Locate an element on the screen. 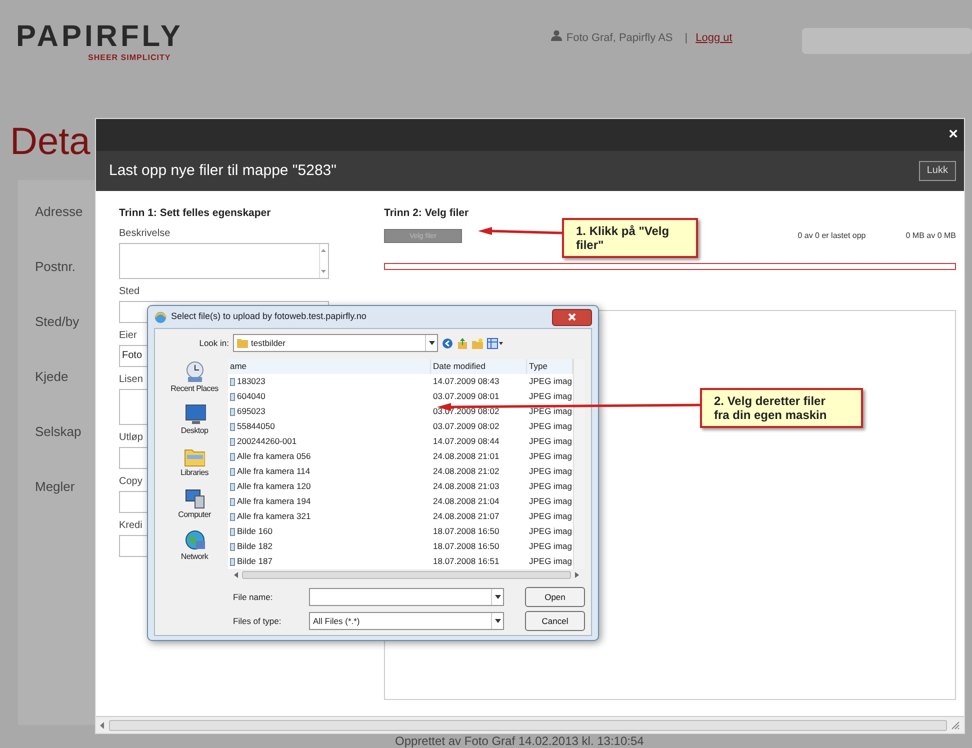 Image resolution: width=972 pixels, height=748 pixels. field-label: Copy is located at coordinates (130, 481).